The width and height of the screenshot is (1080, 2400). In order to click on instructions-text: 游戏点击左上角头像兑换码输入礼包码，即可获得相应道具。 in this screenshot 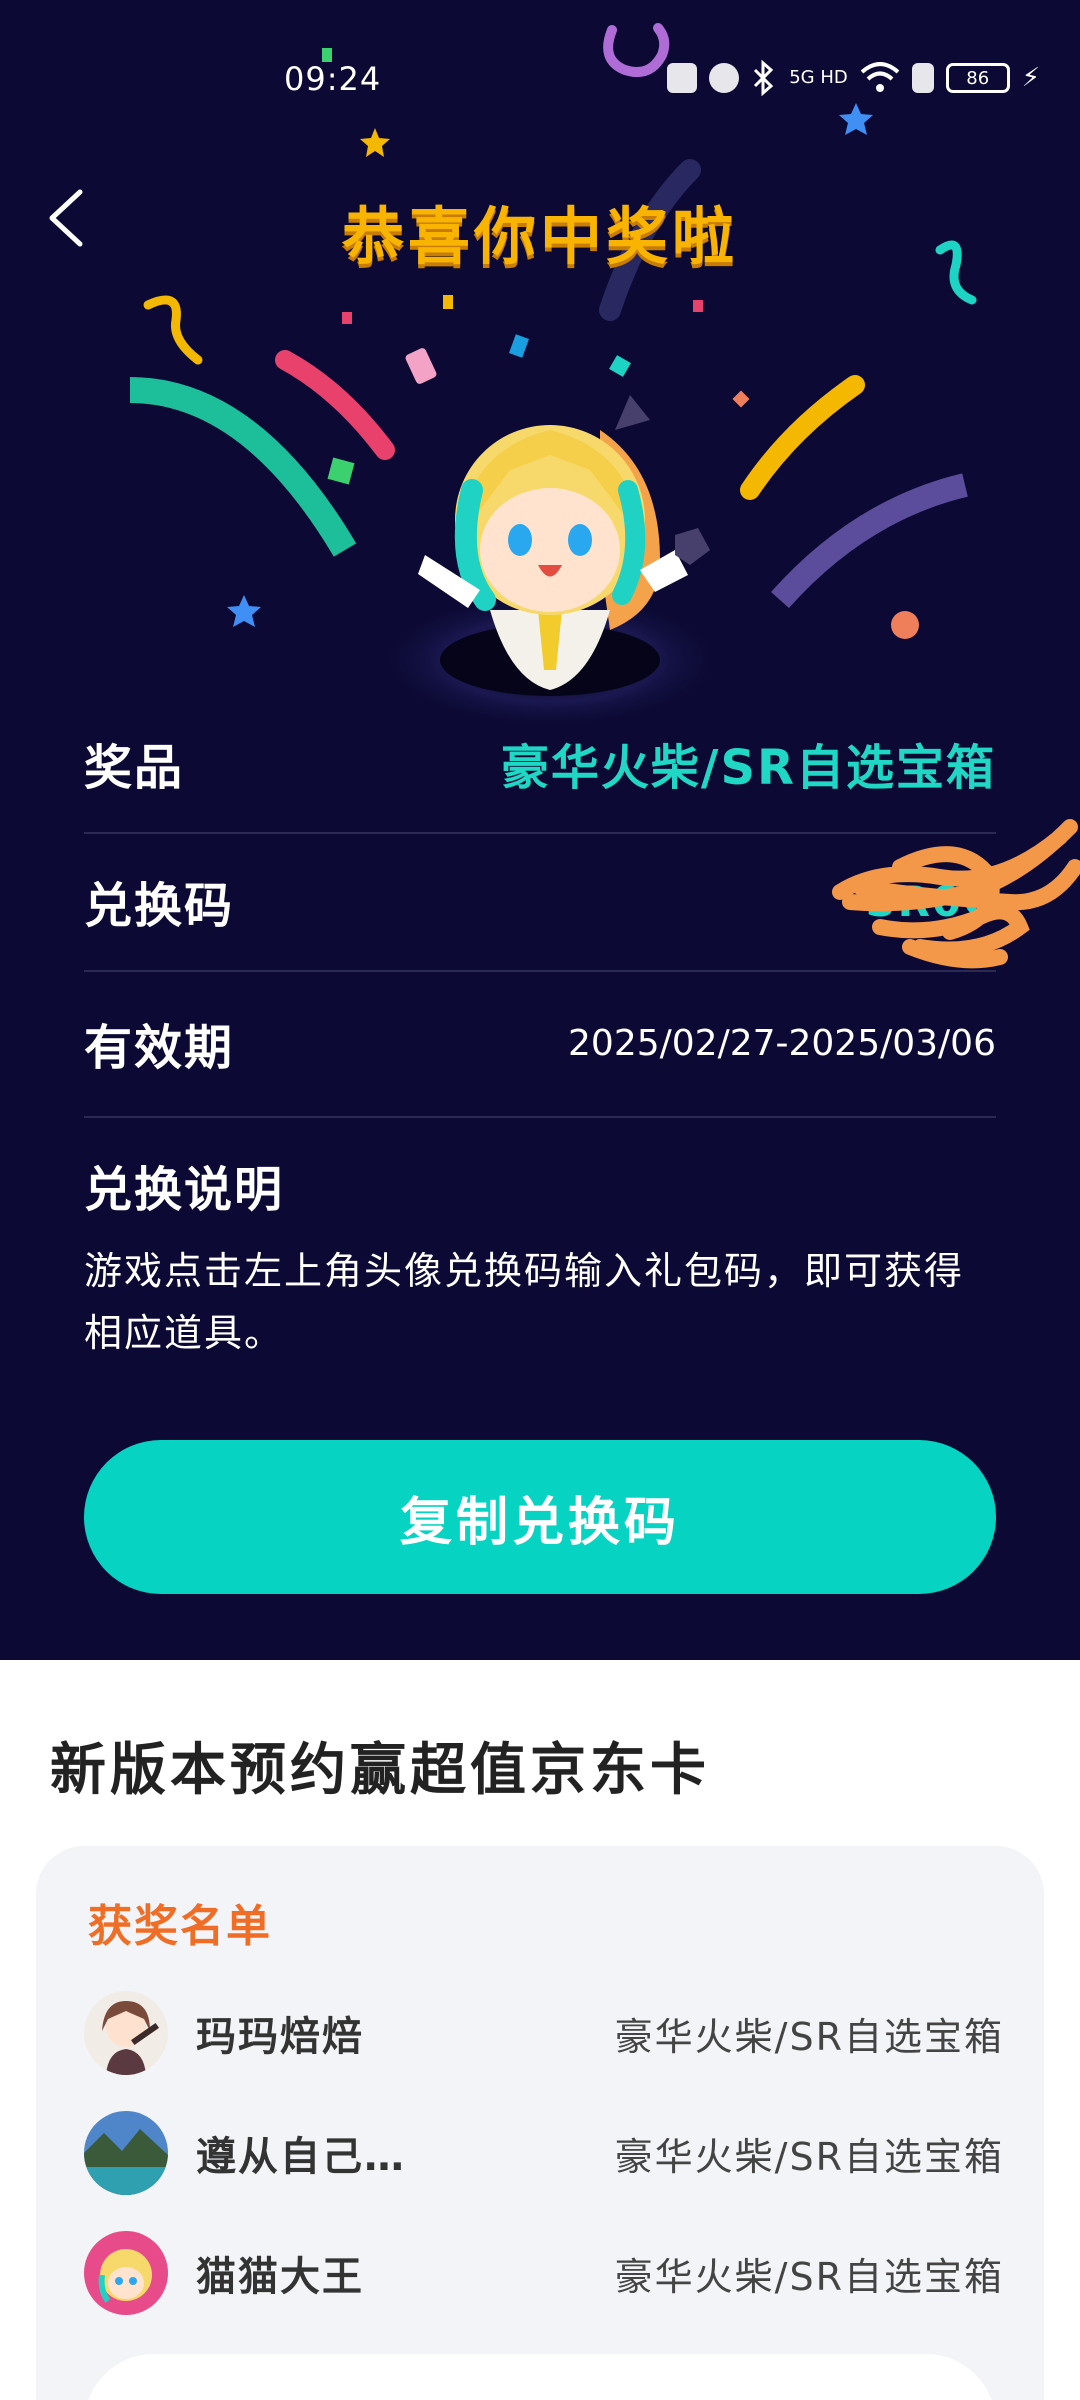, I will do `click(524, 1302)`.